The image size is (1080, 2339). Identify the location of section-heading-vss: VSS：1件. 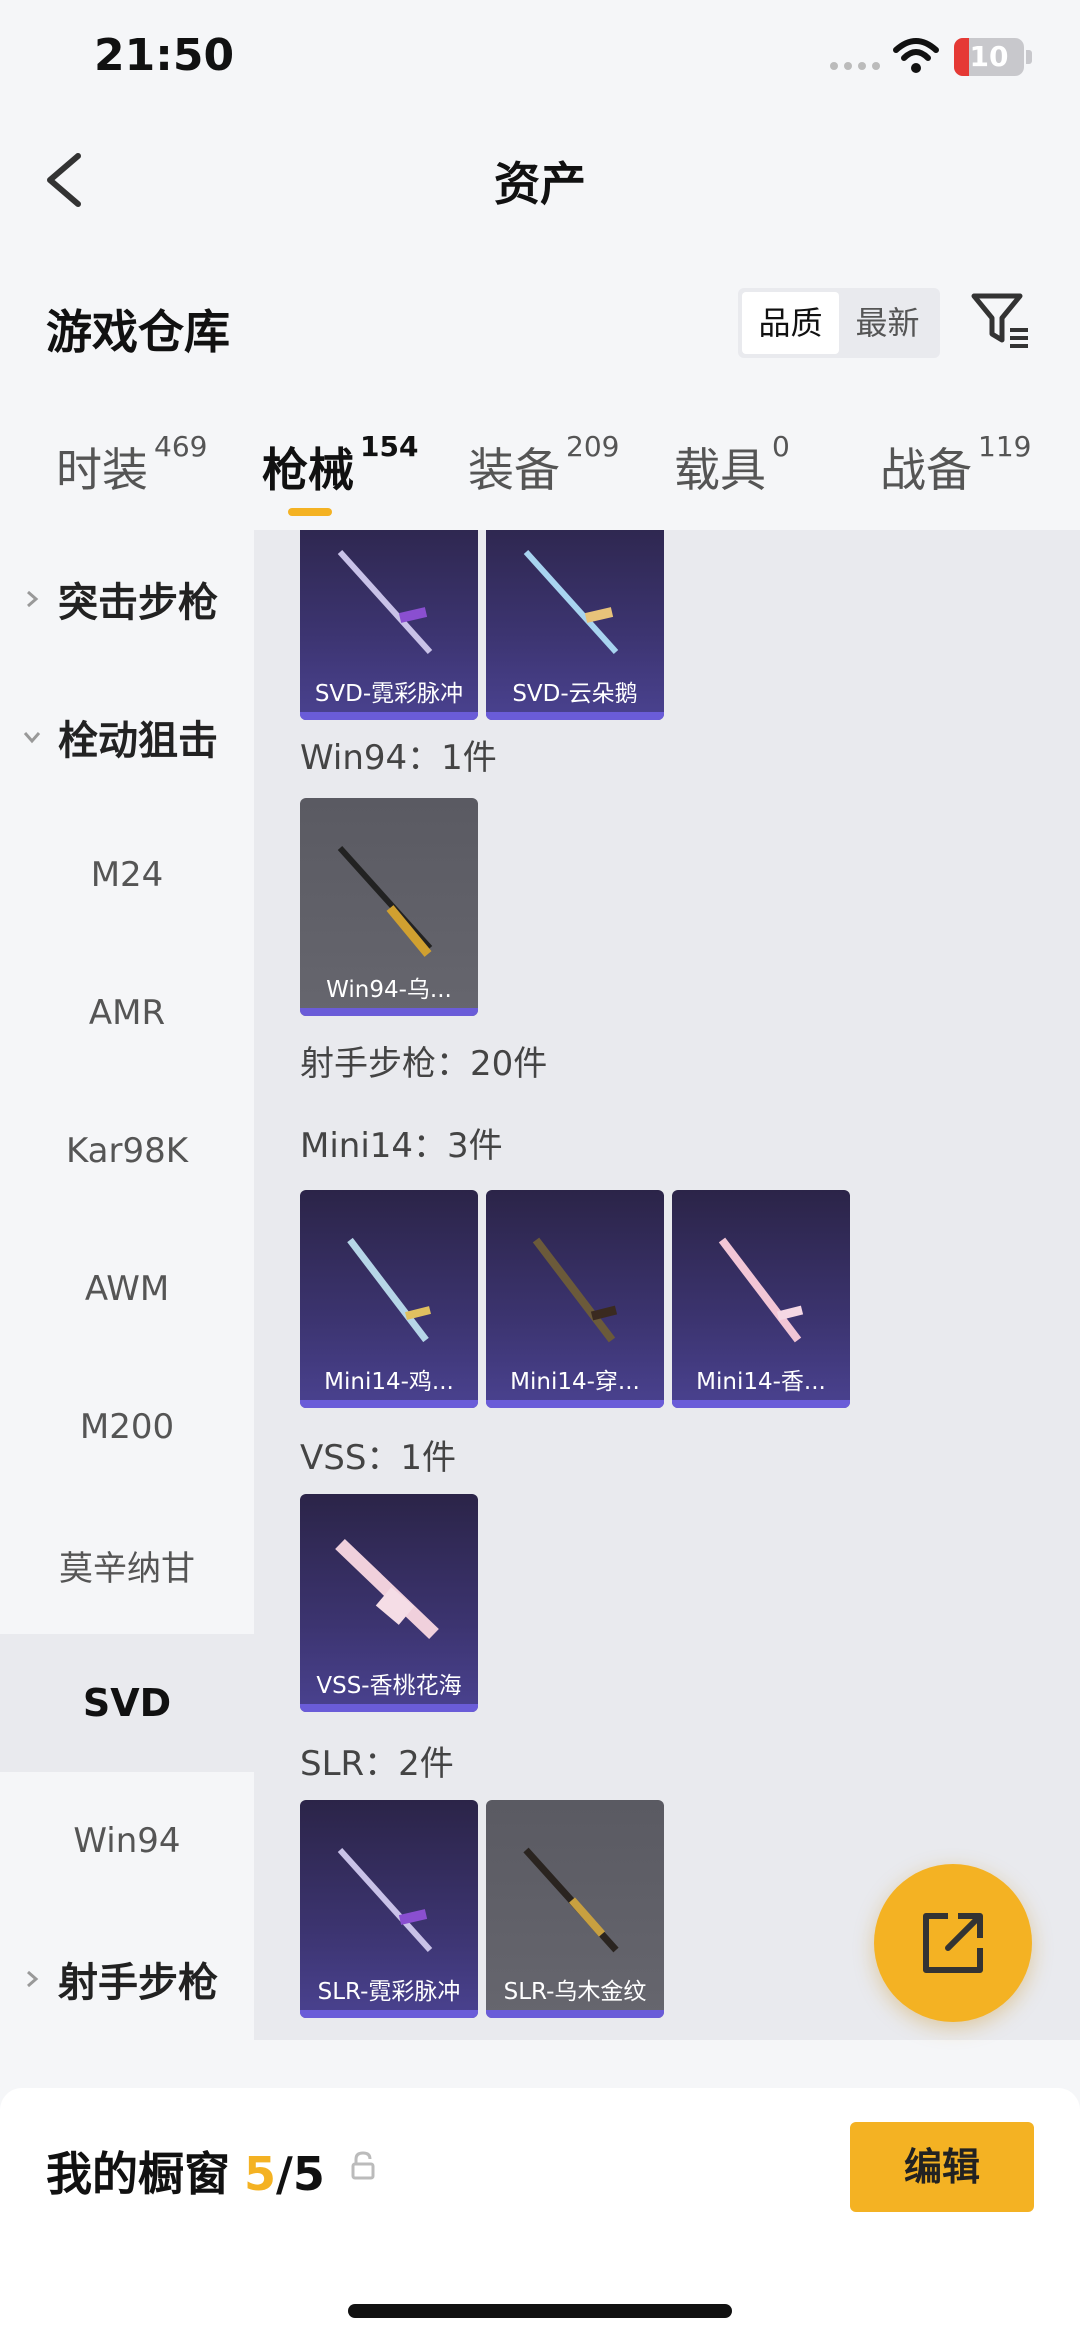
(378, 1458).